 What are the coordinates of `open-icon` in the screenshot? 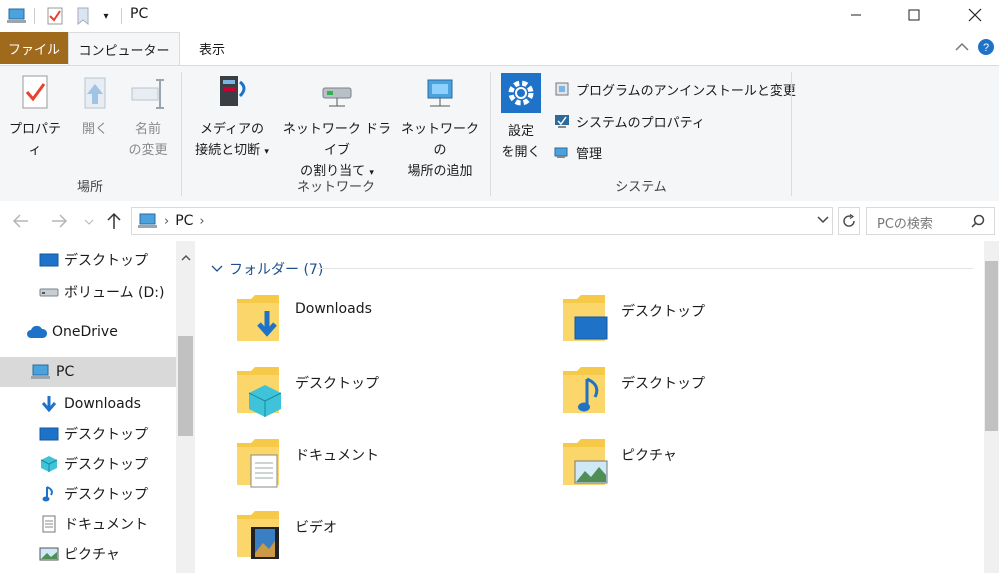 It's located at (95, 93).